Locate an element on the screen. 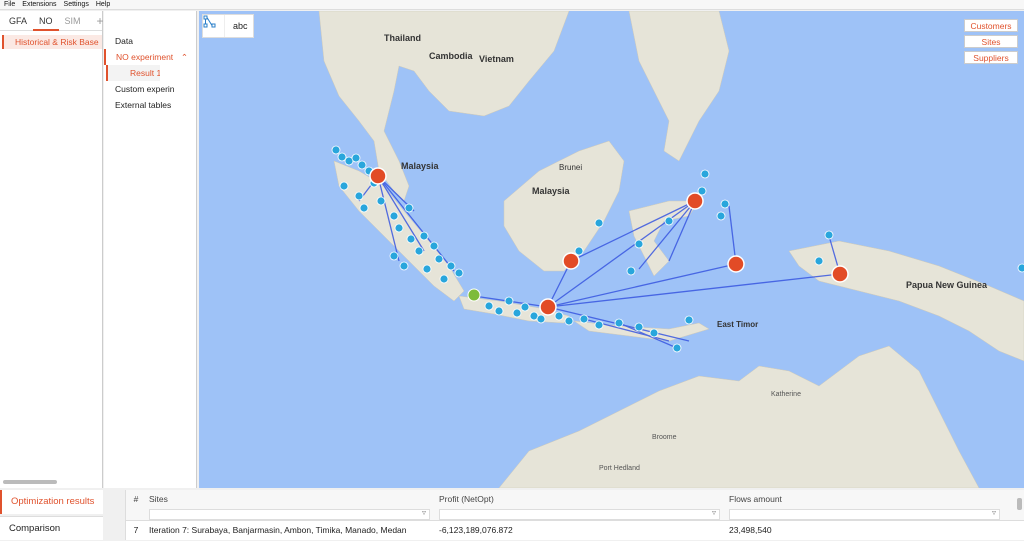 Image resolution: width=1024 pixels, height=541 pixels. legend-customers-button: Customers is located at coordinates (991, 25).